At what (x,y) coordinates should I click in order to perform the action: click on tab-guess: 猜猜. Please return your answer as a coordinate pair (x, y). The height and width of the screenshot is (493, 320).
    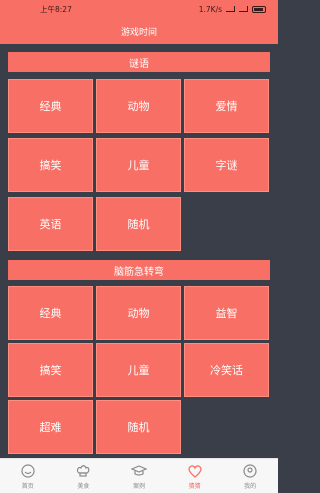
    Looking at the image, I should click on (195, 476).